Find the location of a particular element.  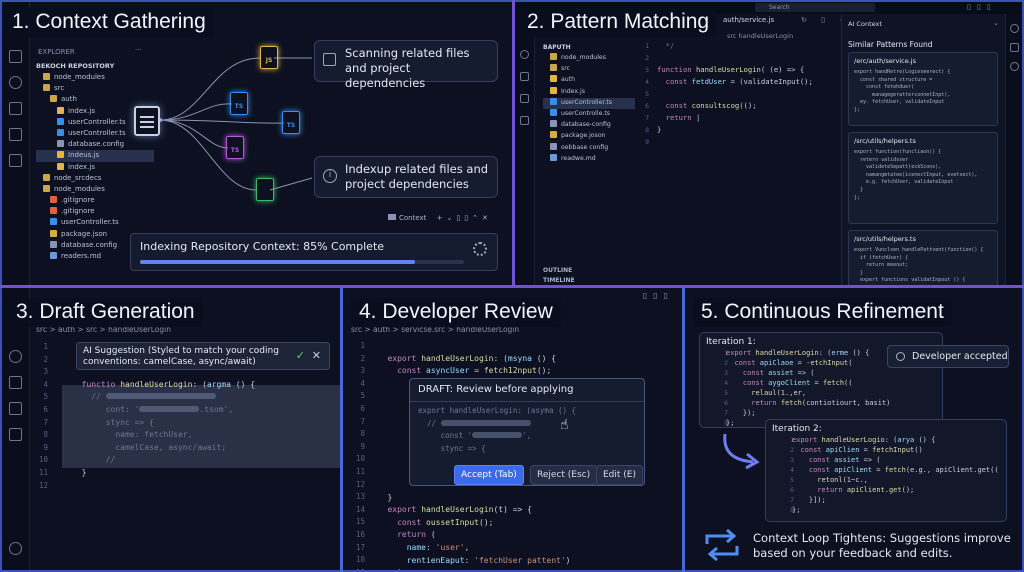

accept-check-icon: ✓ is located at coordinates (300, 355).